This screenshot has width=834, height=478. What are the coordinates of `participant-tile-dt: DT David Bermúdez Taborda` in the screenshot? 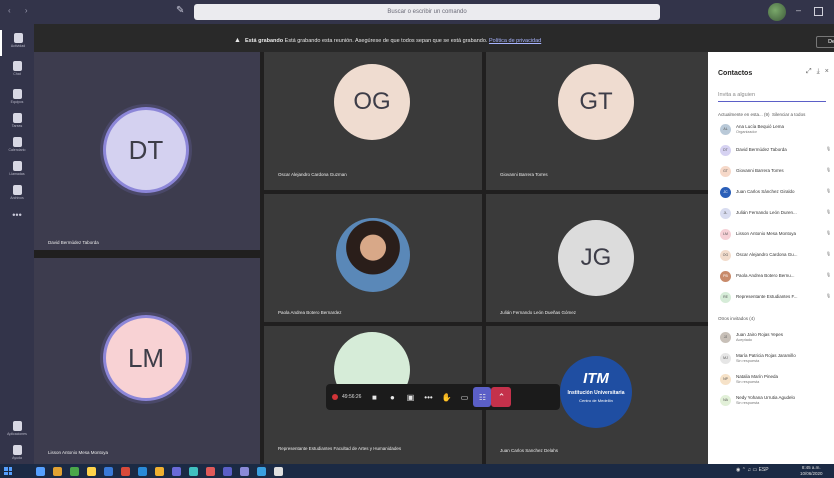 It's located at (147, 151).